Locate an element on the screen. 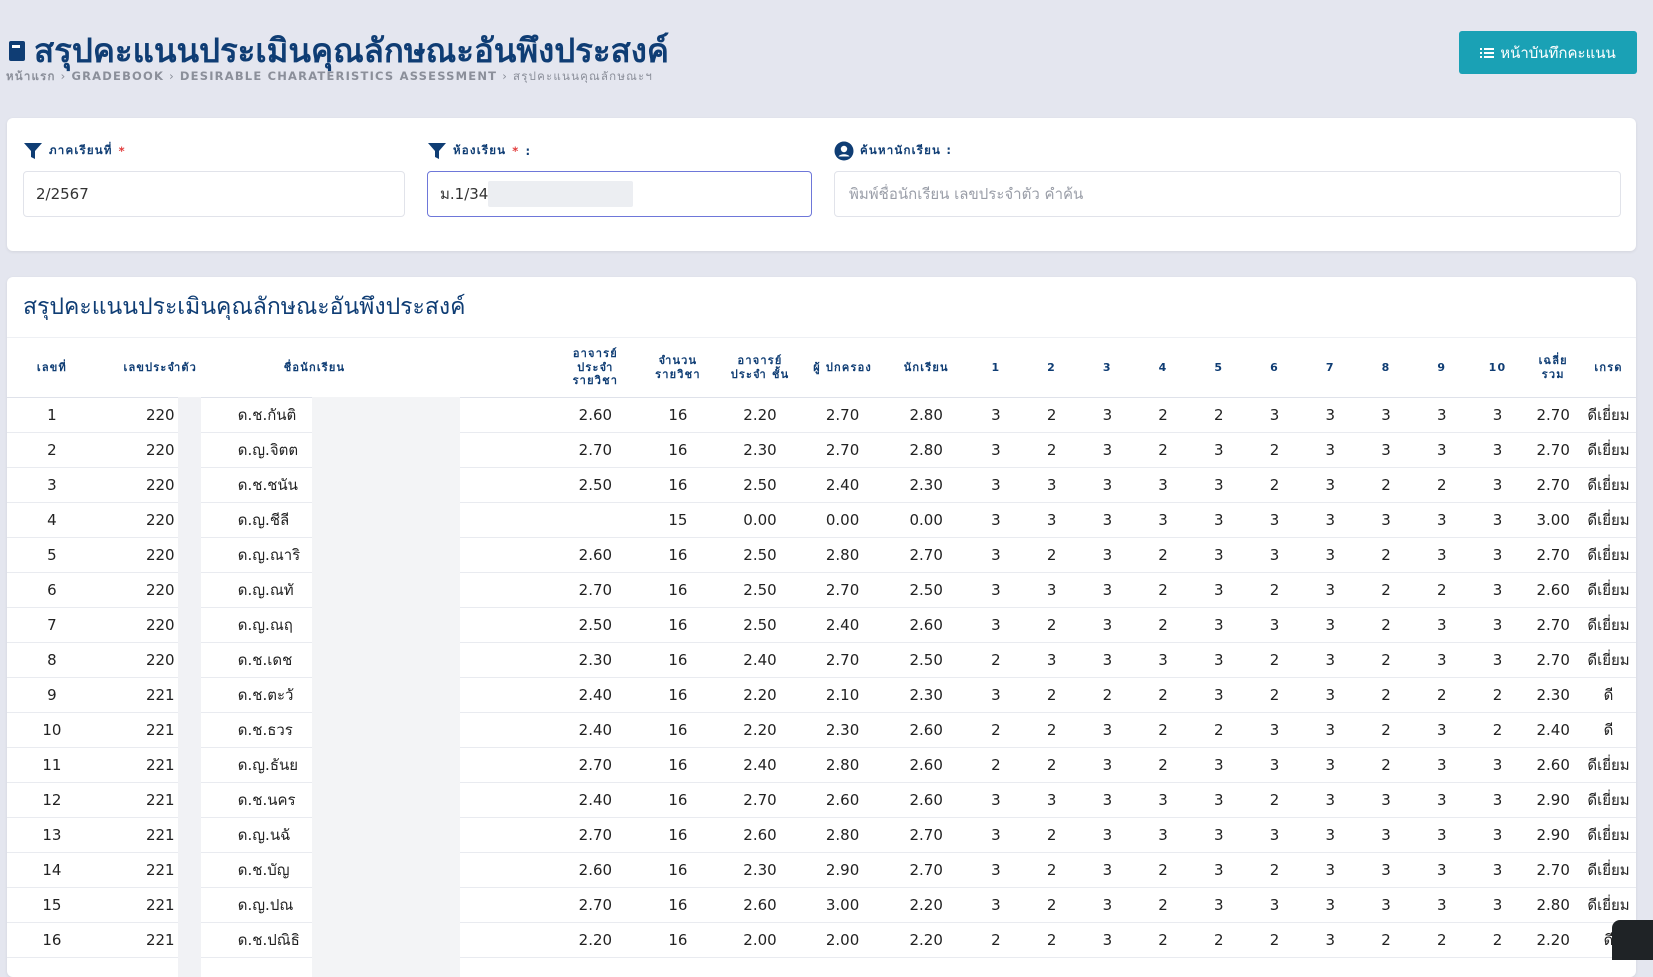 This screenshot has width=1653, height=977. cell-0: 14 is located at coordinates (52, 870).